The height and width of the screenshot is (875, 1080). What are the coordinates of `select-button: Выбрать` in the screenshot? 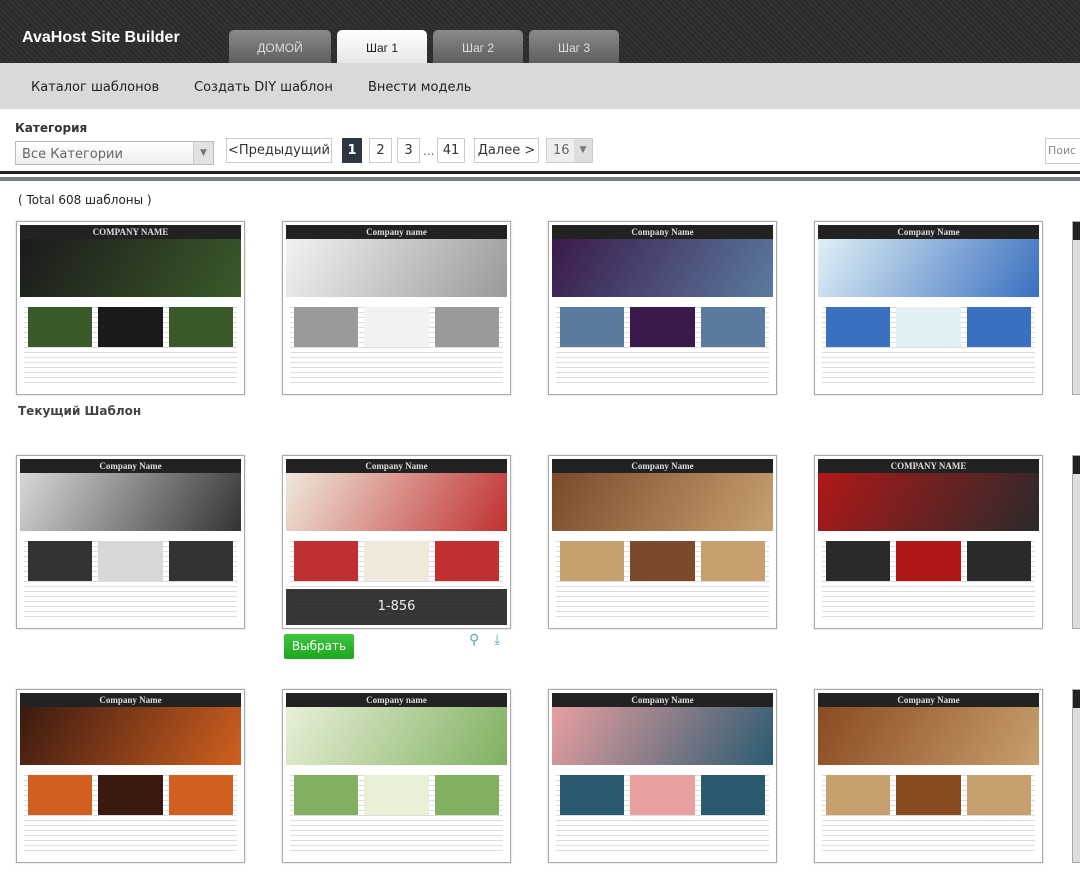 It's located at (319, 646).